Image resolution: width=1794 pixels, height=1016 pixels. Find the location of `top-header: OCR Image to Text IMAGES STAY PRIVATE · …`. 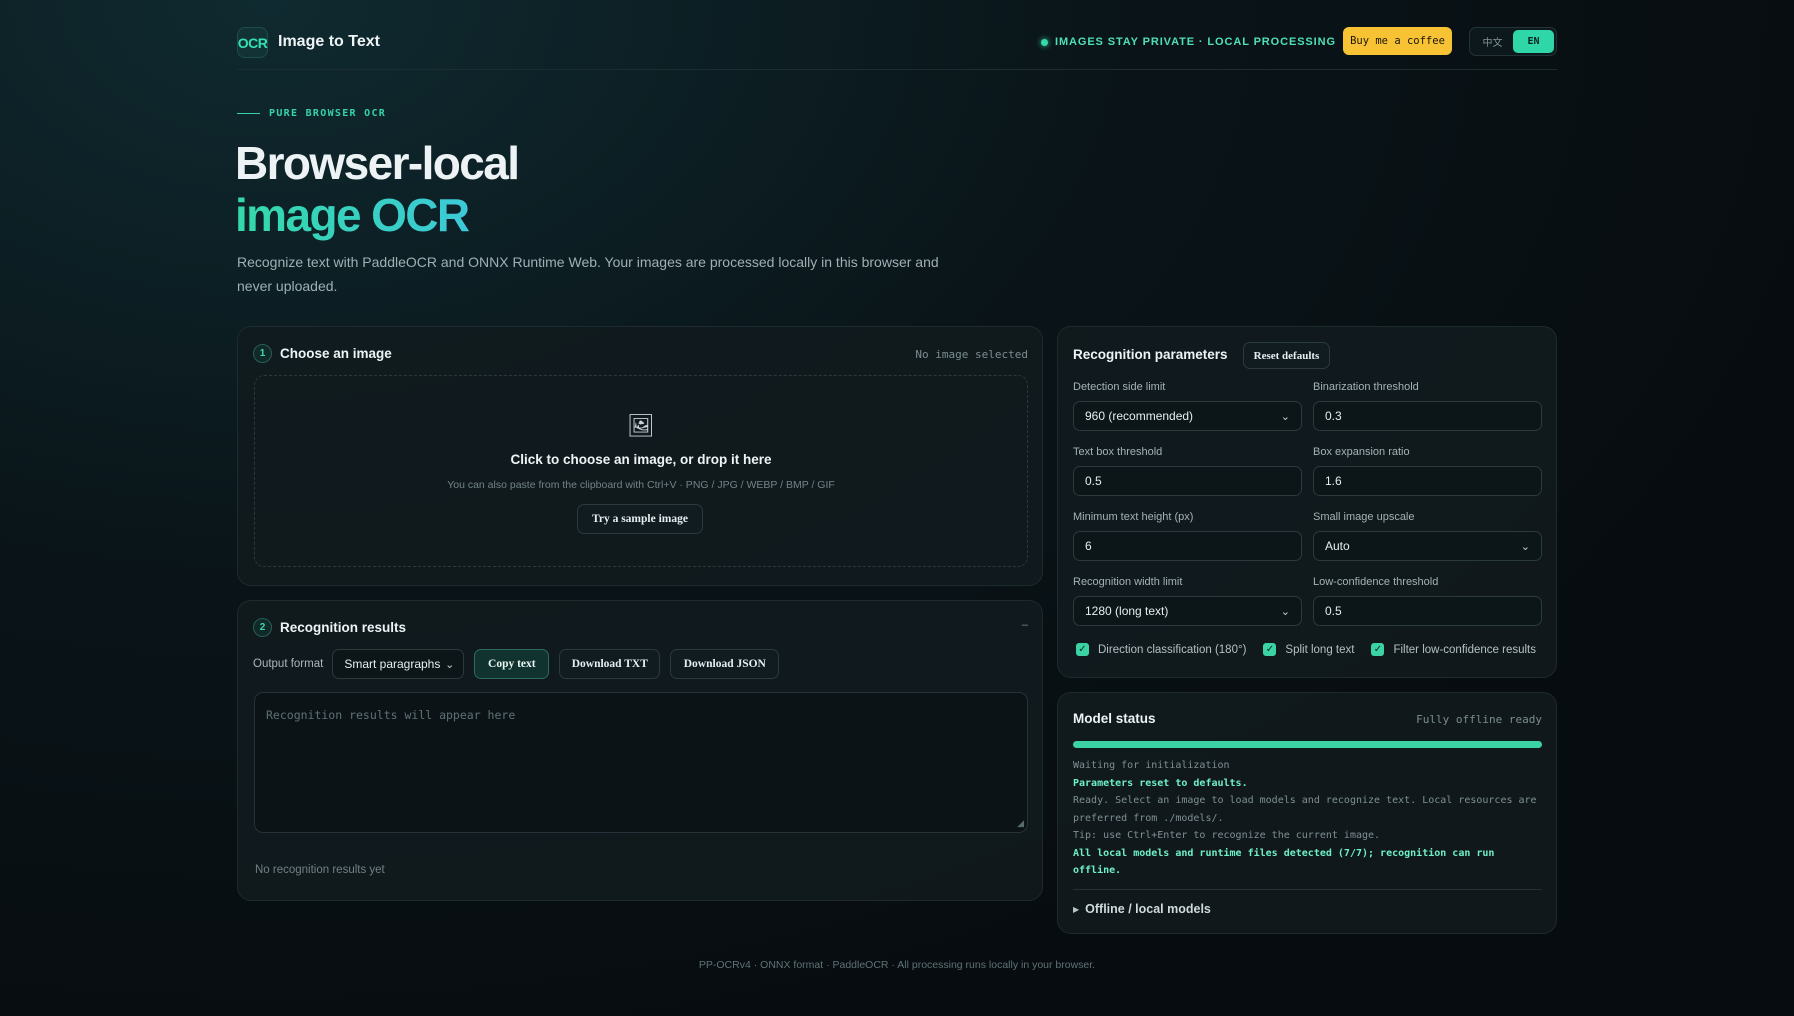

top-header: OCR Image to Text IMAGES STAY PRIVATE · … is located at coordinates (897, 48).